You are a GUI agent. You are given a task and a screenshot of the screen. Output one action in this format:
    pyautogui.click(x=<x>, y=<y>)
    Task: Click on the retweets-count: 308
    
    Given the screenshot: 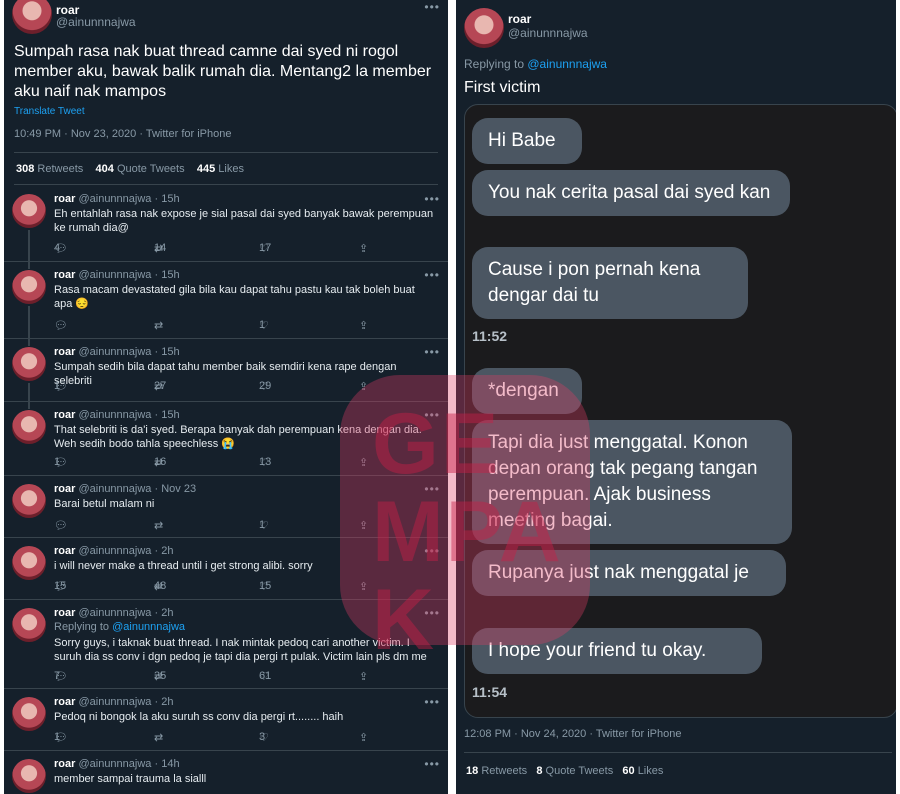 What is the action you would take?
    pyautogui.click(x=25, y=169)
    